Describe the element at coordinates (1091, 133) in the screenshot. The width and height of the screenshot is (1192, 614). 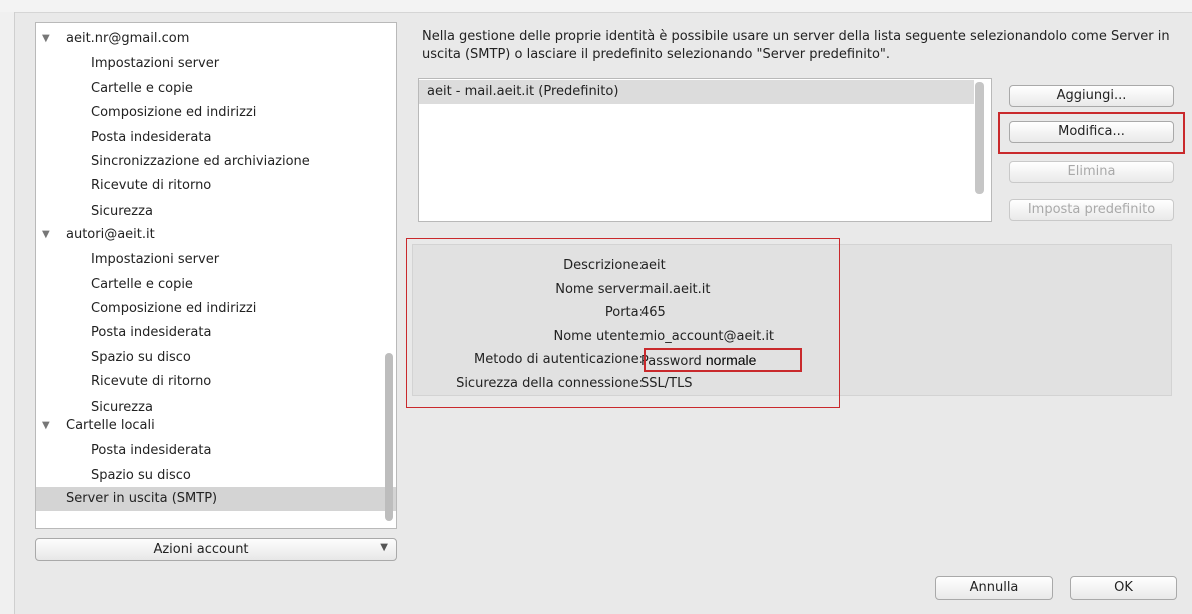
I see `edit-highlight-box` at that location.